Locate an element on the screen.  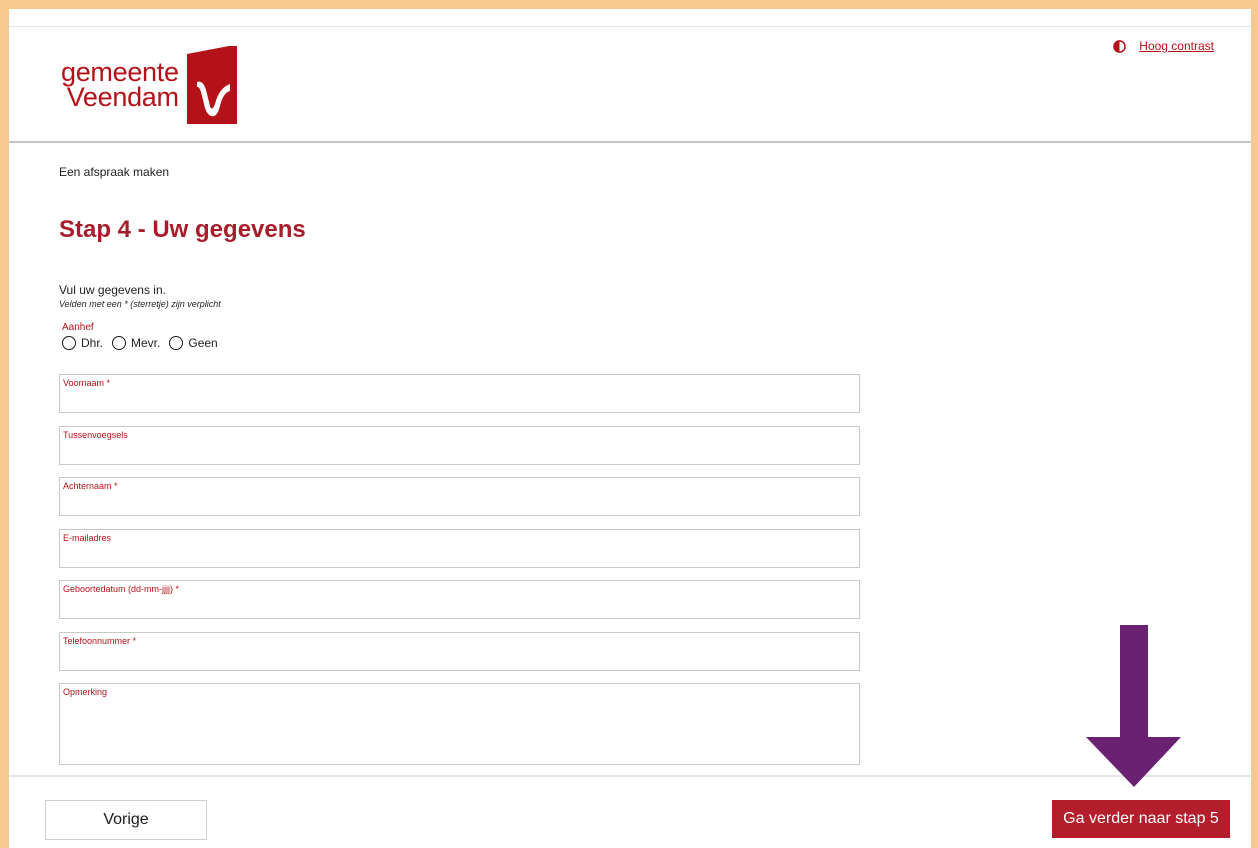
last-name-field: Achternaam * is located at coordinates (459, 496).